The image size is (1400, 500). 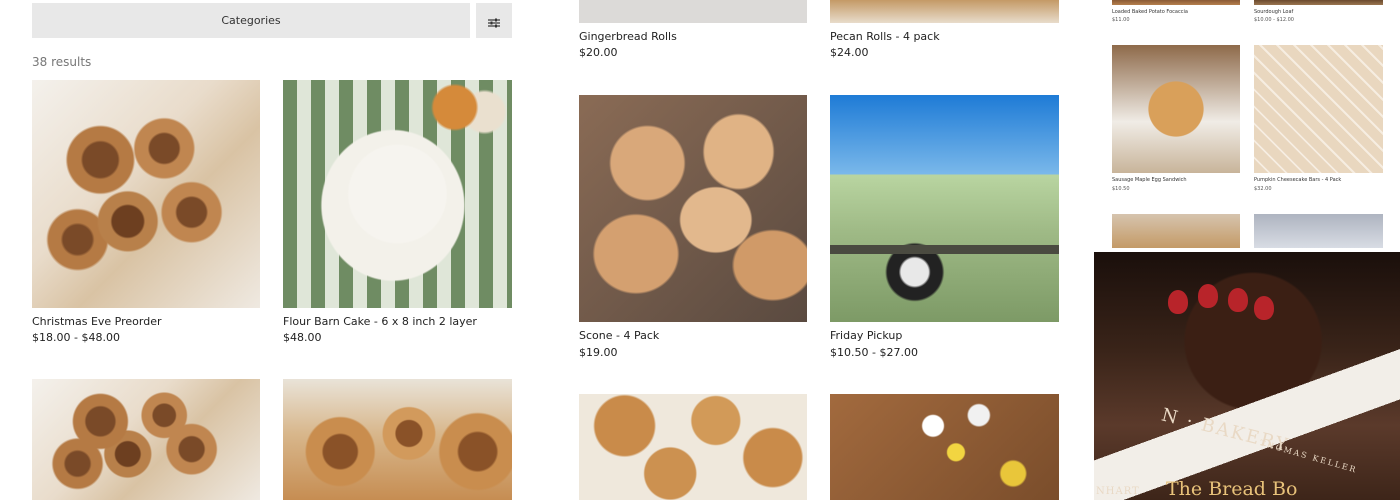 What do you see at coordinates (693, 208) in the screenshot?
I see `product-image-scone` at bounding box center [693, 208].